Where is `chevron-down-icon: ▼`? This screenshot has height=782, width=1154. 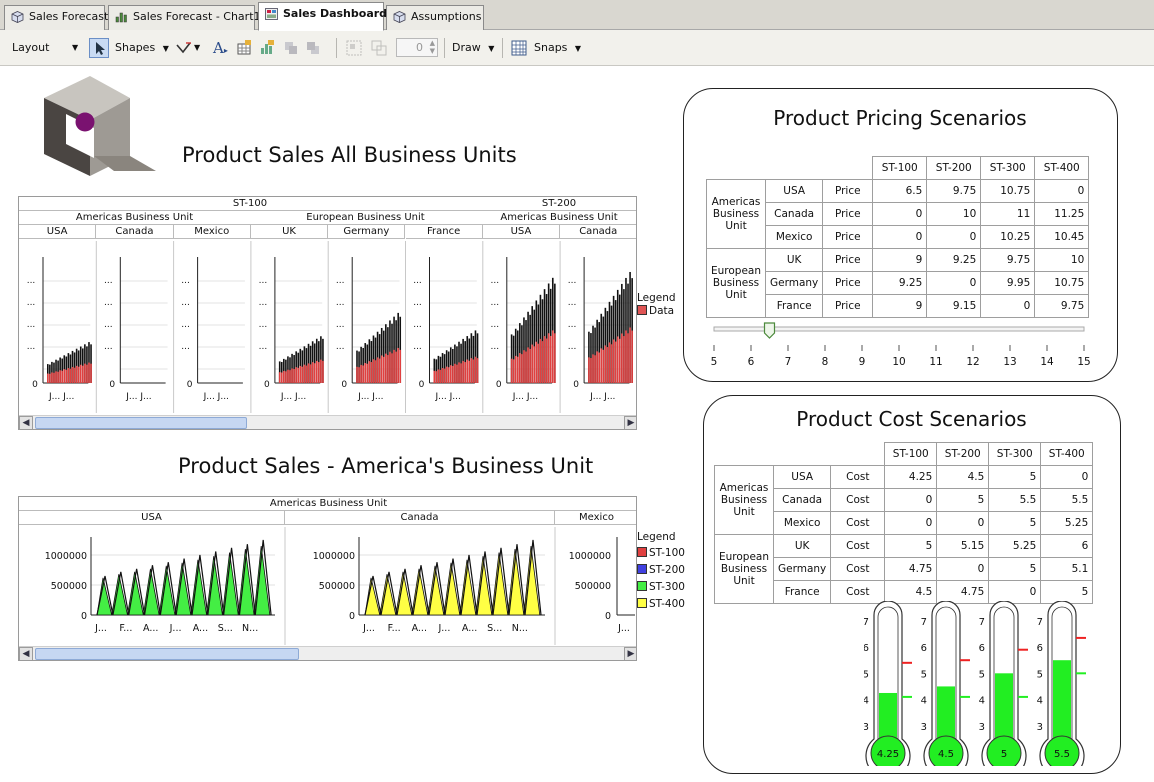
chevron-down-icon: ▼ is located at coordinates (197, 48).